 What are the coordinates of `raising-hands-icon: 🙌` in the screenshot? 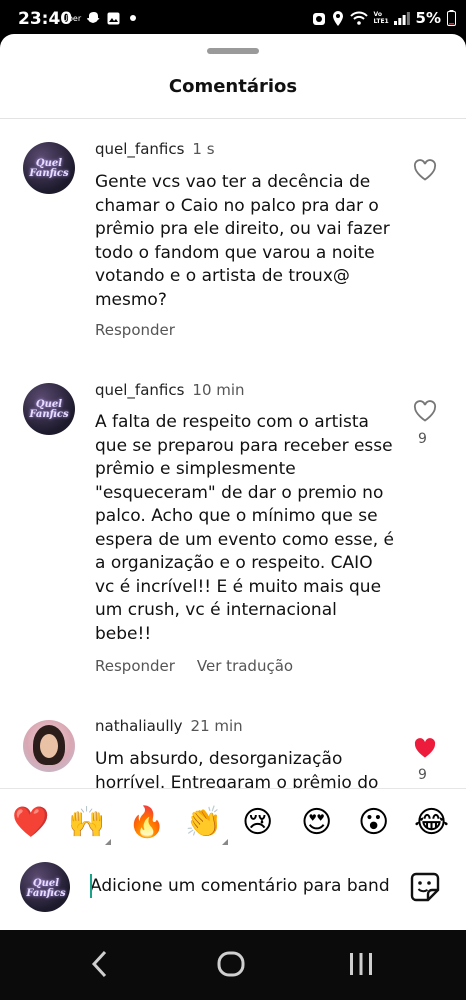 It's located at (90, 825).